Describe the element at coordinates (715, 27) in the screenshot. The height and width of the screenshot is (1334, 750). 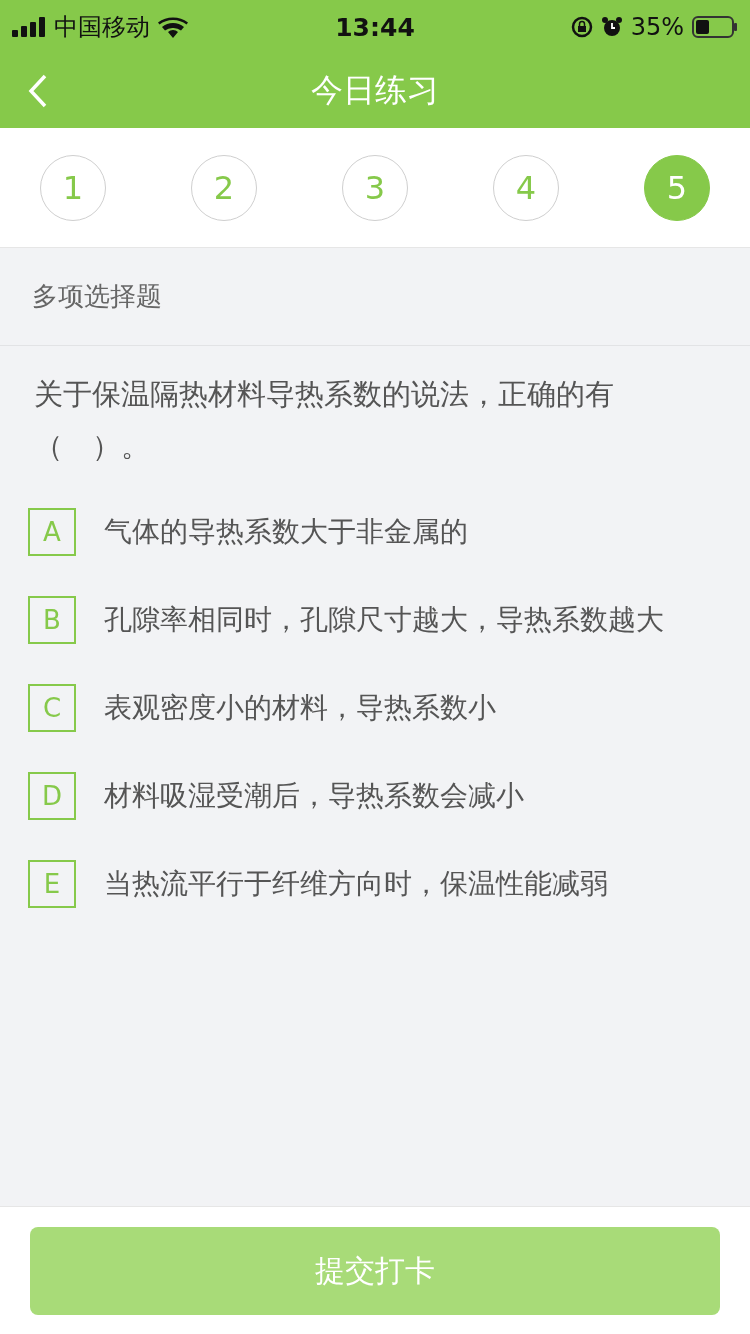
I see `battery-icon` at that location.